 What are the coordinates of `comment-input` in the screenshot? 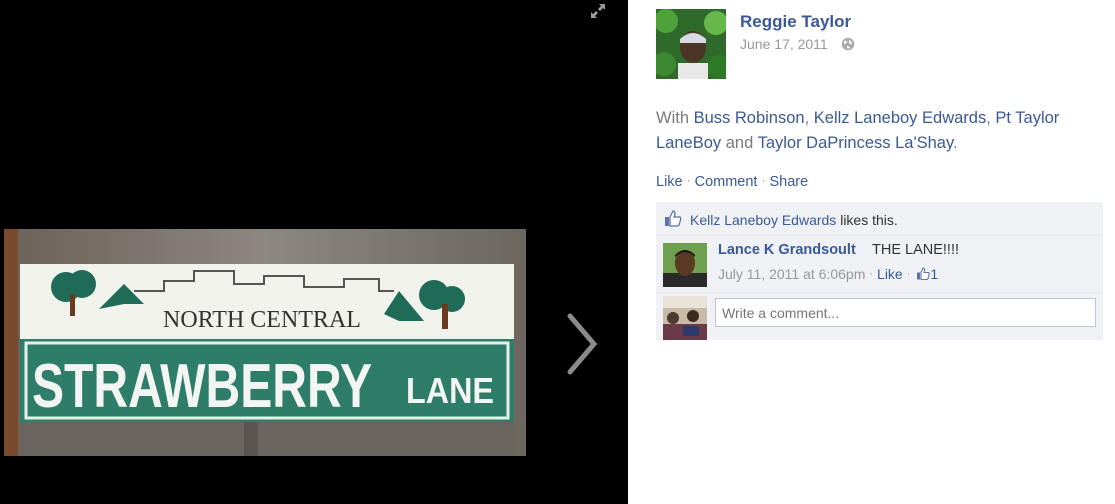 It's located at (905, 312).